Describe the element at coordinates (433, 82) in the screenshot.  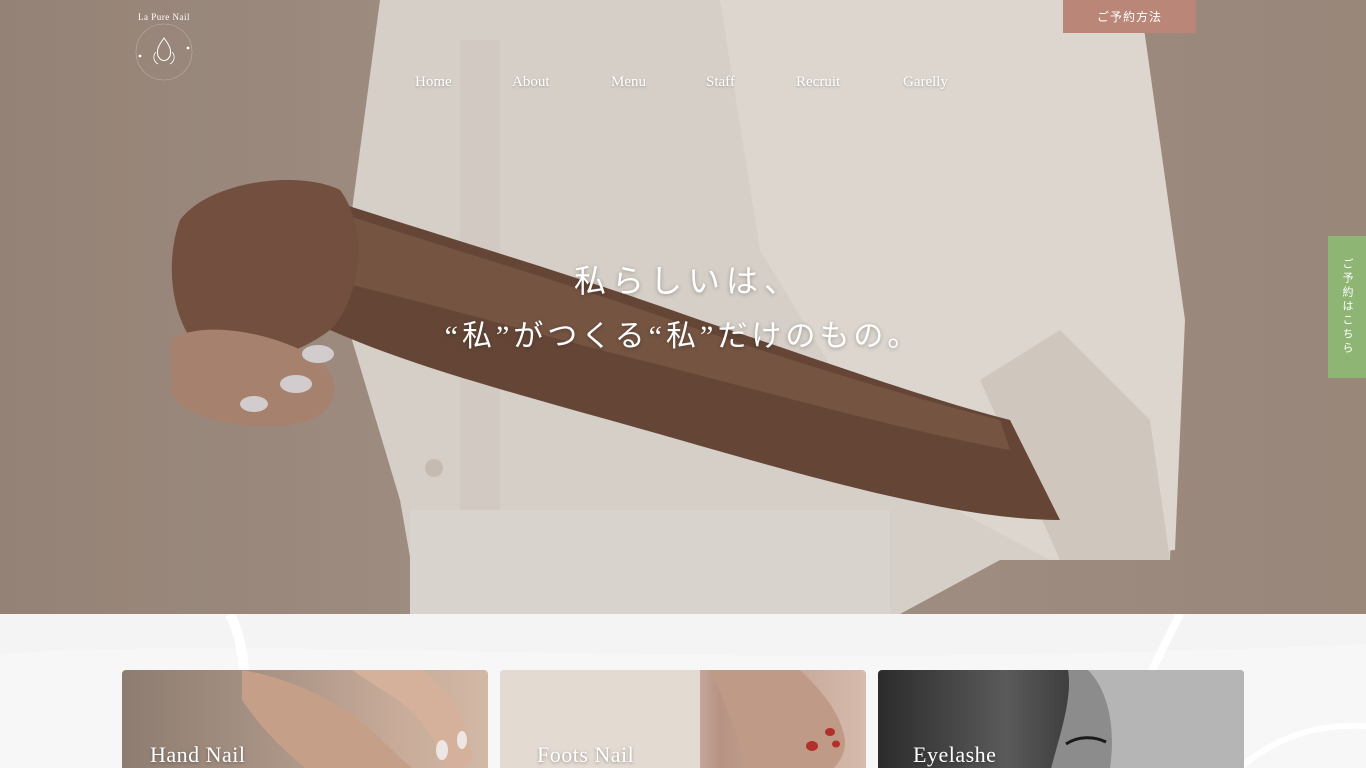
I see `nav-home: Home` at that location.